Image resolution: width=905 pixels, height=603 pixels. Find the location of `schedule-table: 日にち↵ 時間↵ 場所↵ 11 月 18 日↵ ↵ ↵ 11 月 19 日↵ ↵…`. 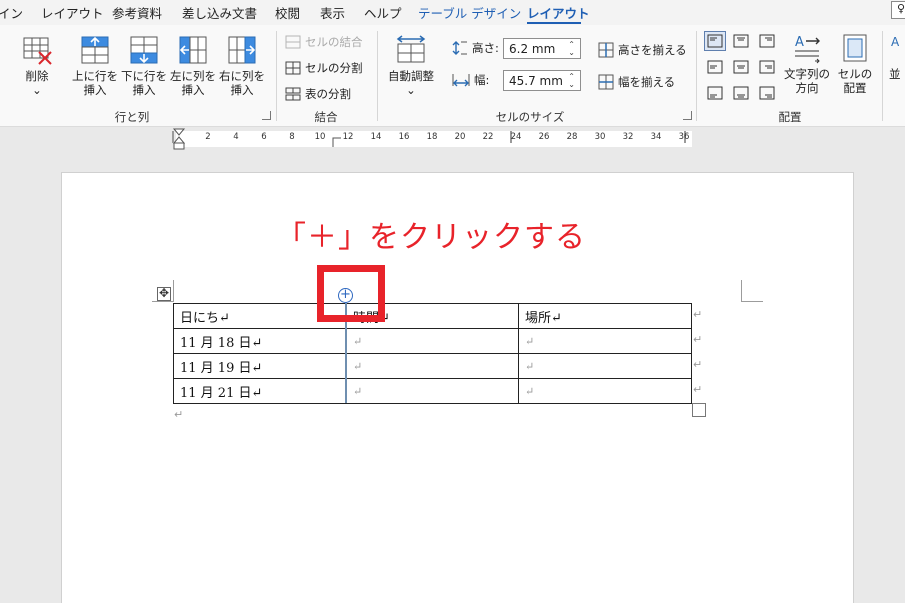

schedule-table: 日にち↵ 時間↵ 場所↵ 11 月 18 日↵ ↵ ↵ 11 月 19 日↵ ↵… is located at coordinates (432, 353).